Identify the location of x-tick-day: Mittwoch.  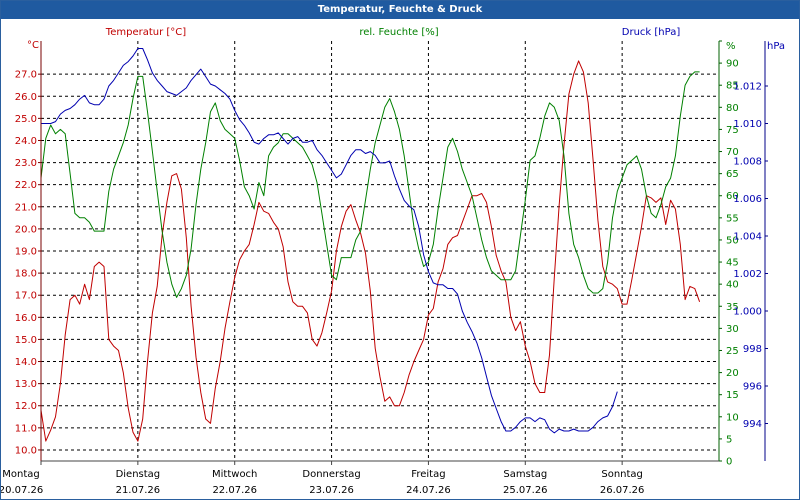
(234, 474).